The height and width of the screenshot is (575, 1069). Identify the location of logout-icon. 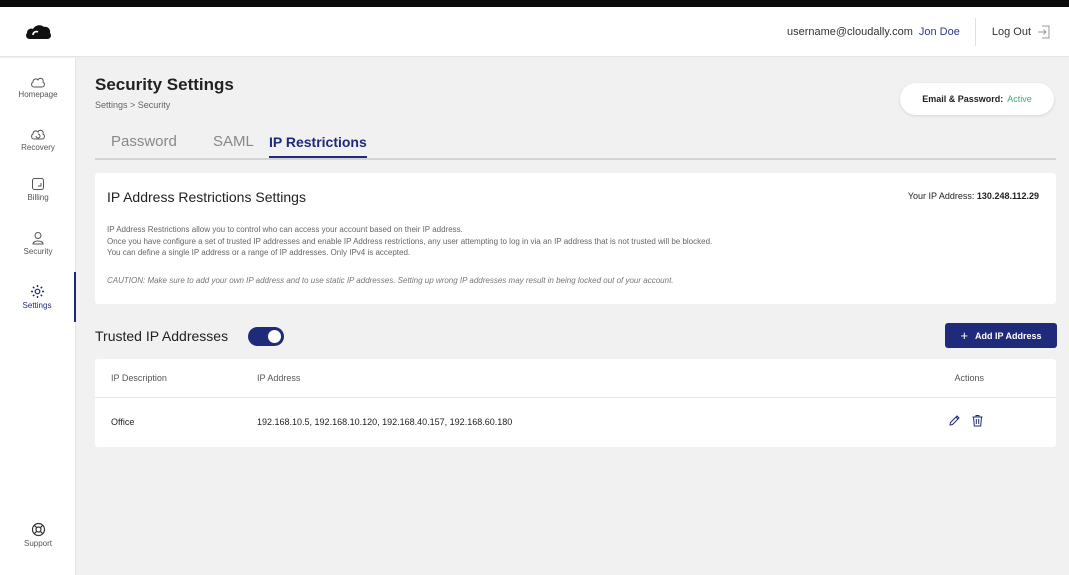
(1044, 31).